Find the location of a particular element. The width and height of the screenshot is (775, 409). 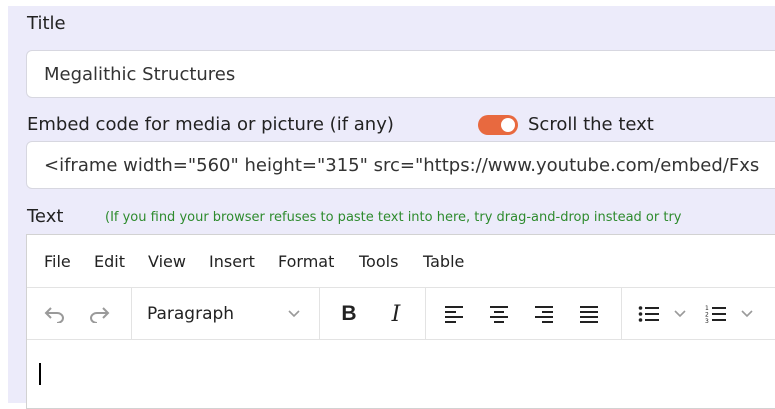

align-justify-icon is located at coordinates (589, 314).